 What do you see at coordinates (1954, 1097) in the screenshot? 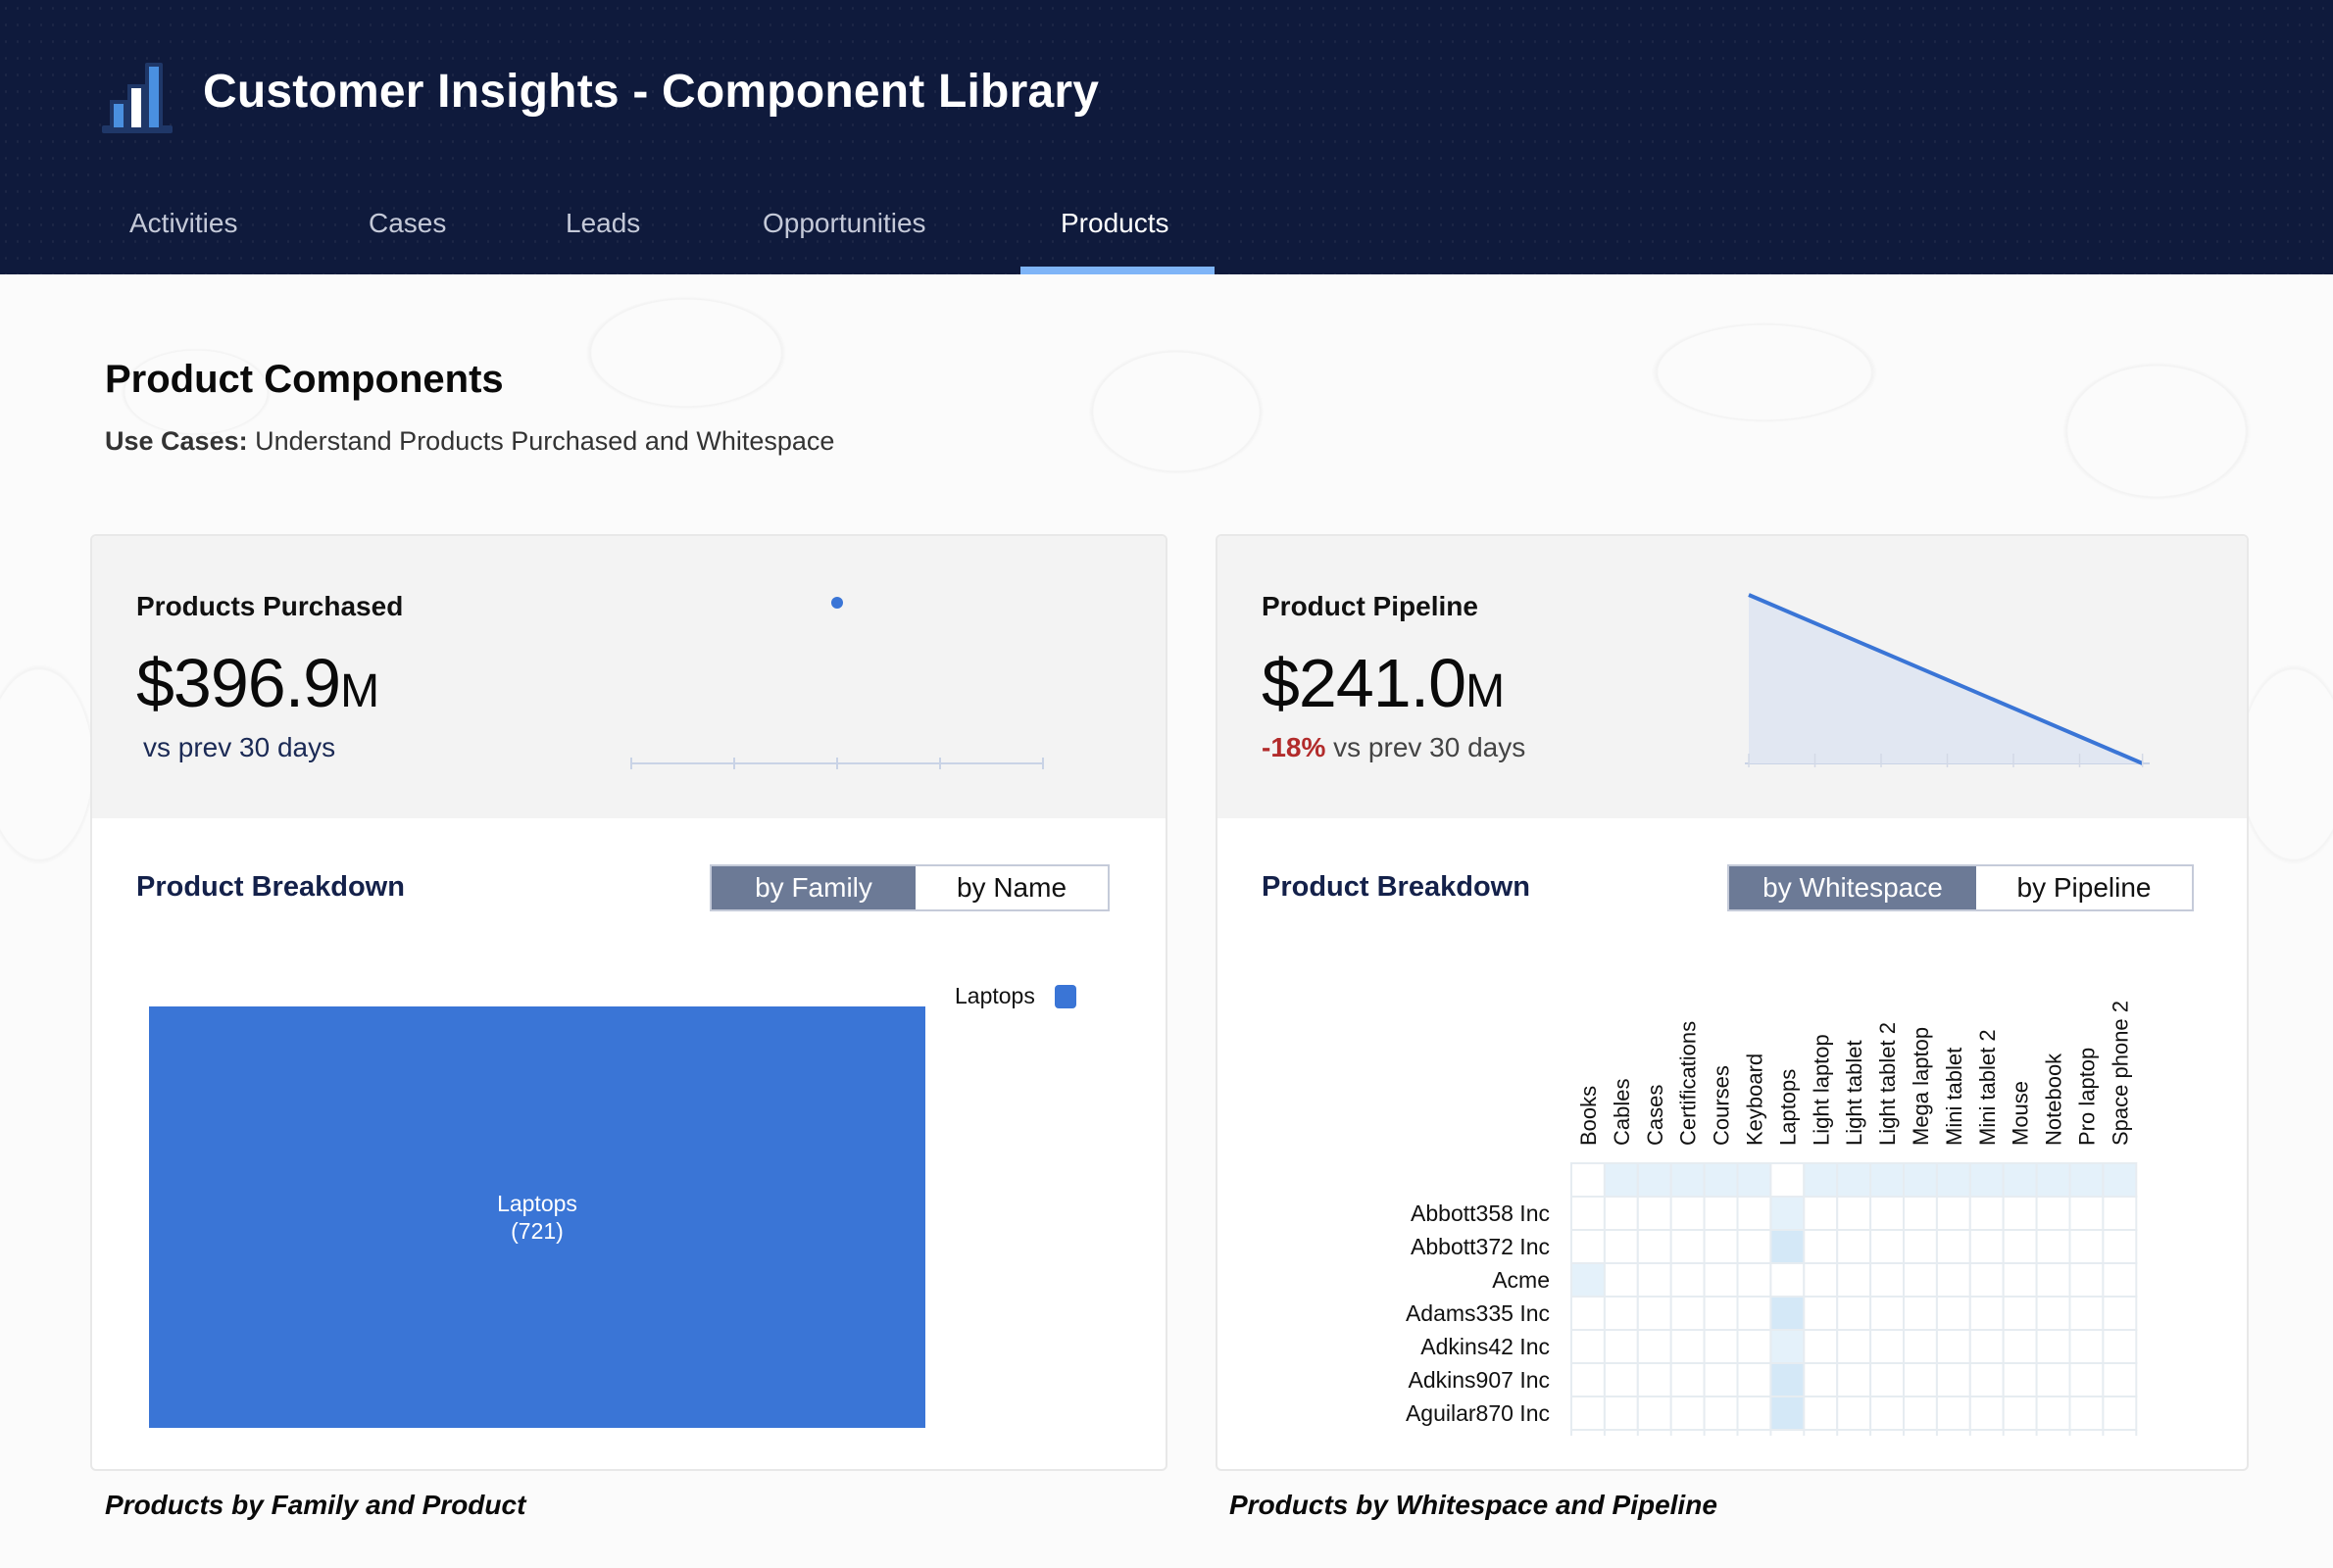
I see `column-label: Mini tablet` at bounding box center [1954, 1097].